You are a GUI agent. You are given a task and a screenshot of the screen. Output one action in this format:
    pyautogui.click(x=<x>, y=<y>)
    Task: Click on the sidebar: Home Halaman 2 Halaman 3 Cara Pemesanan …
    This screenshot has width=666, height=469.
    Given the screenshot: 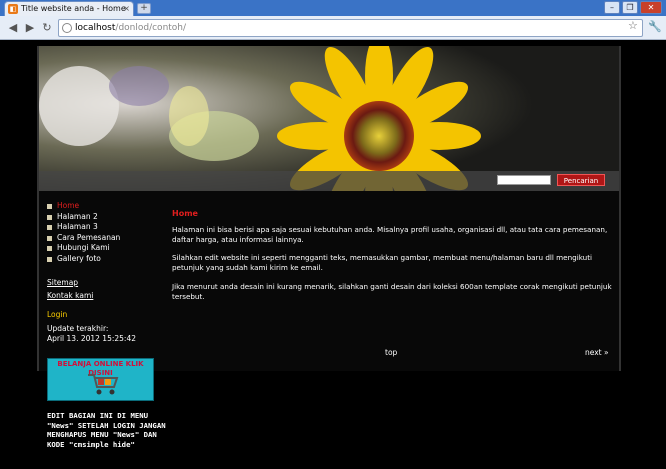 What is the action you would take?
    pyautogui.click(x=104, y=272)
    